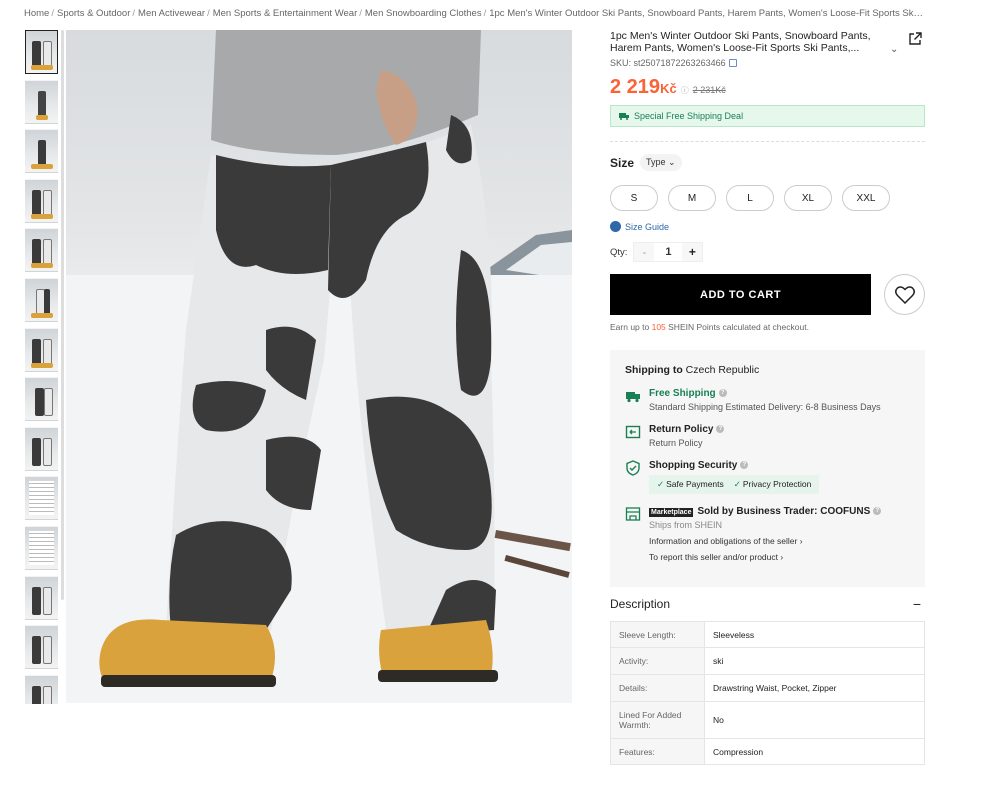 Image resolution: width=1002 pixels, height=798 pixels. What do you see at coordinates (657, 751) in the screenshot?
I see `attr-key: Features:` at bounding box center [657, 751].